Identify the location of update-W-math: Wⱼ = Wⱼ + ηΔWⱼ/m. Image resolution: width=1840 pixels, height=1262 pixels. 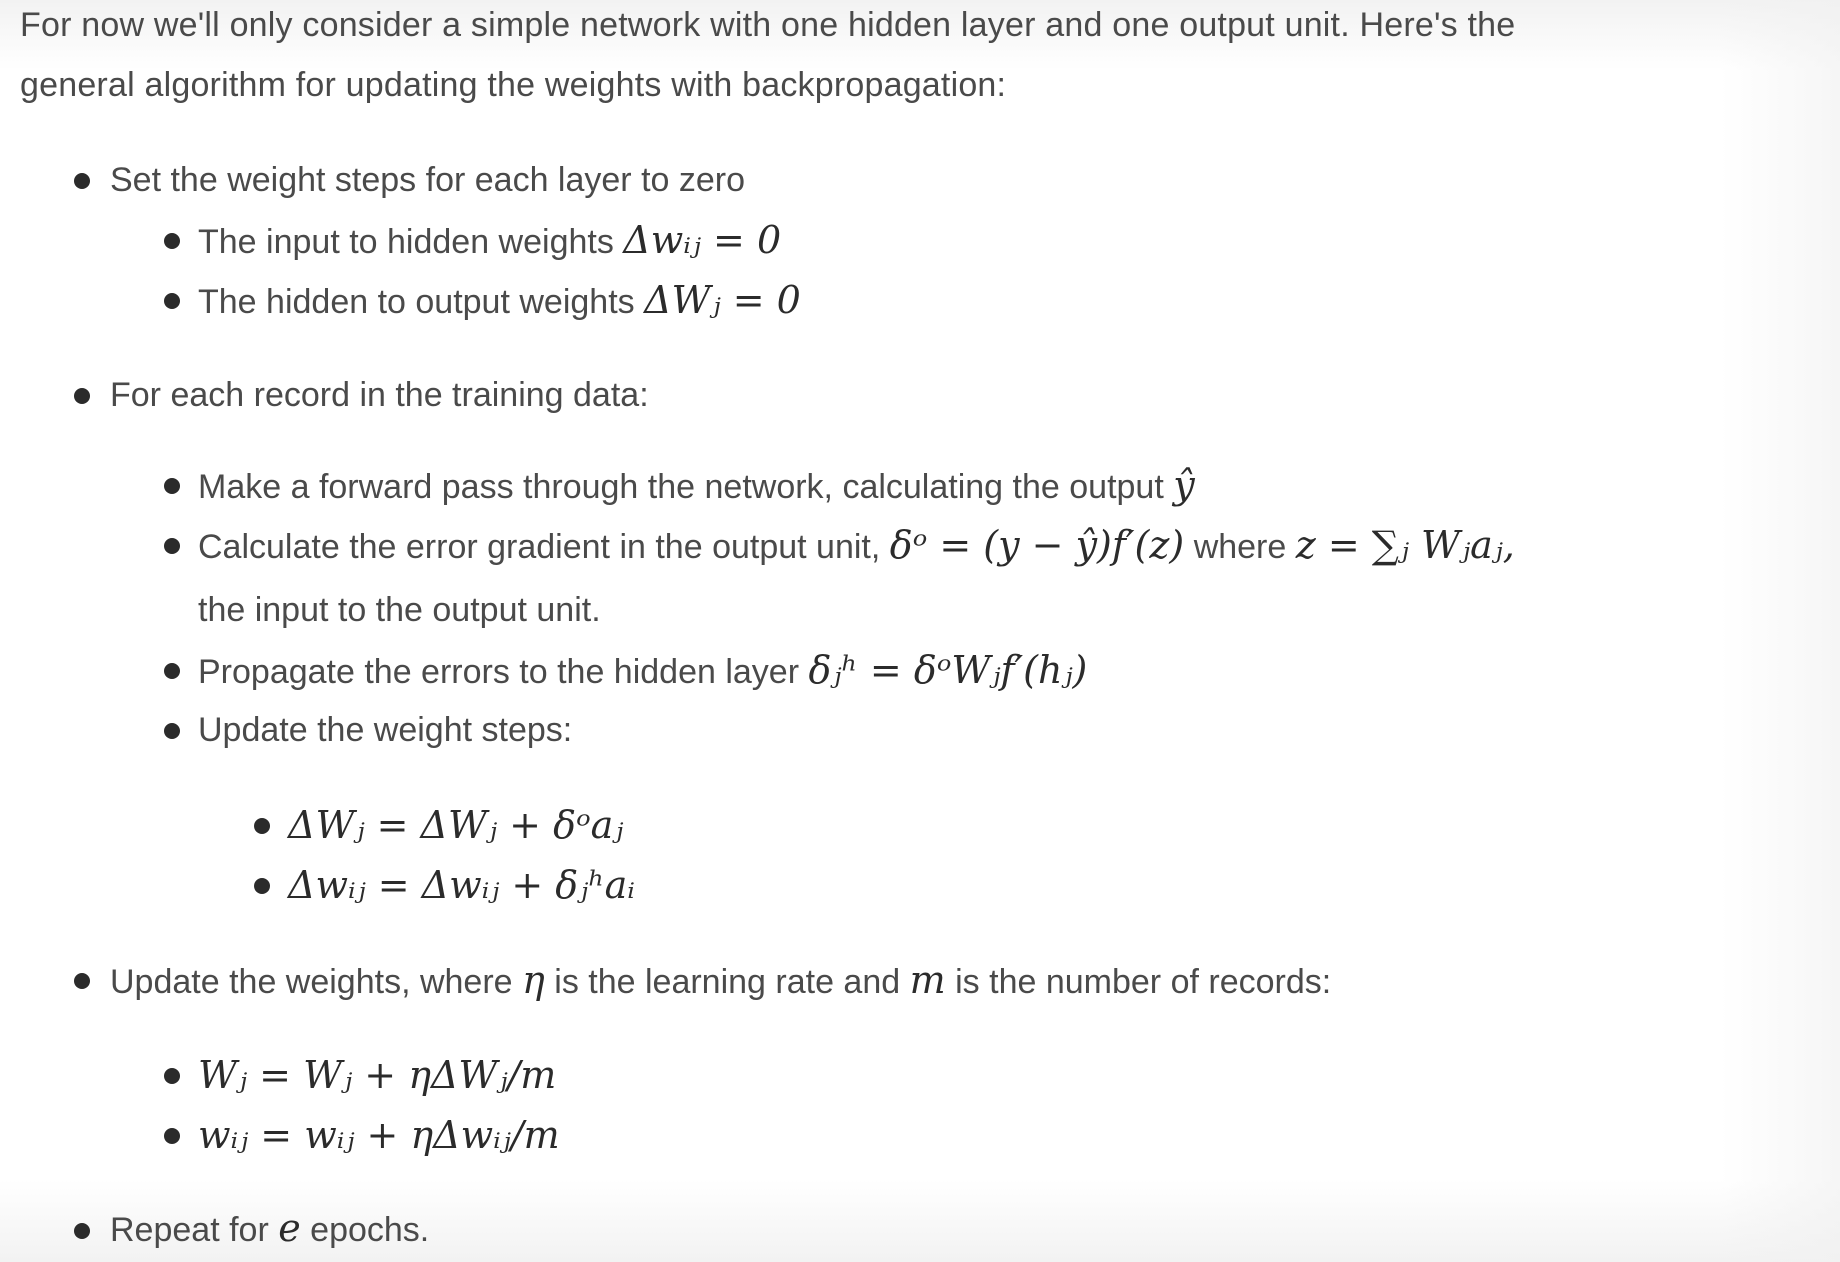
(377, 1075).